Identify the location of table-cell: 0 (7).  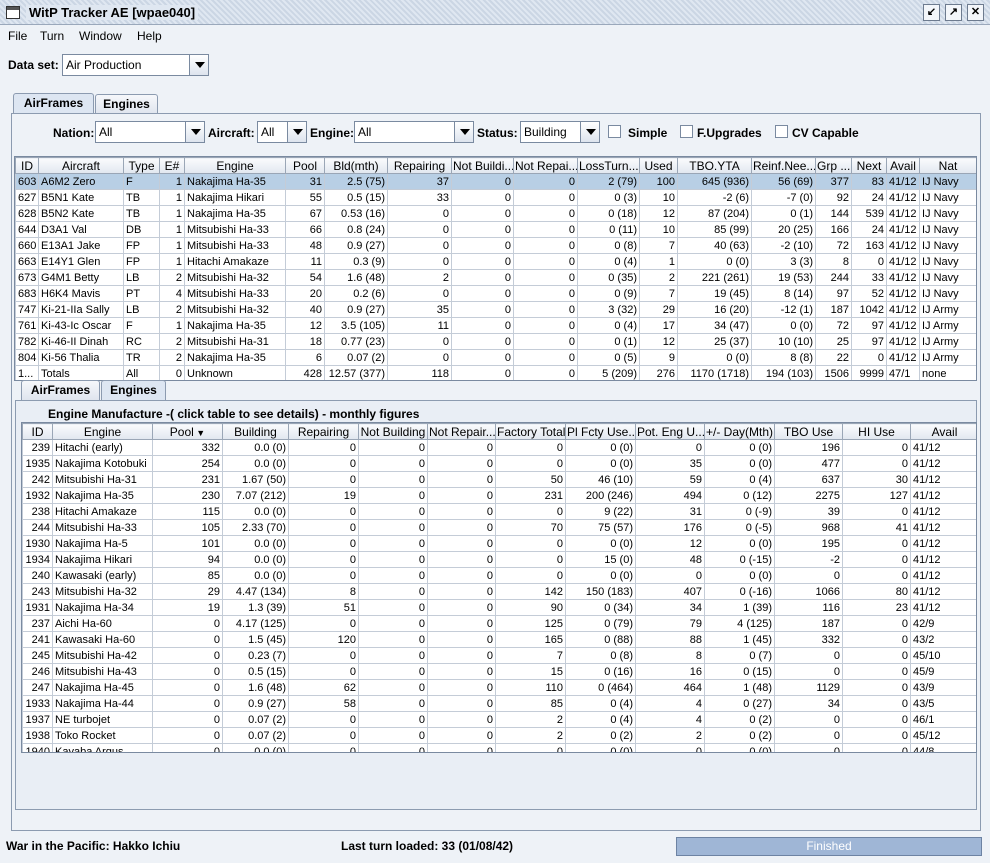
(739, 655).